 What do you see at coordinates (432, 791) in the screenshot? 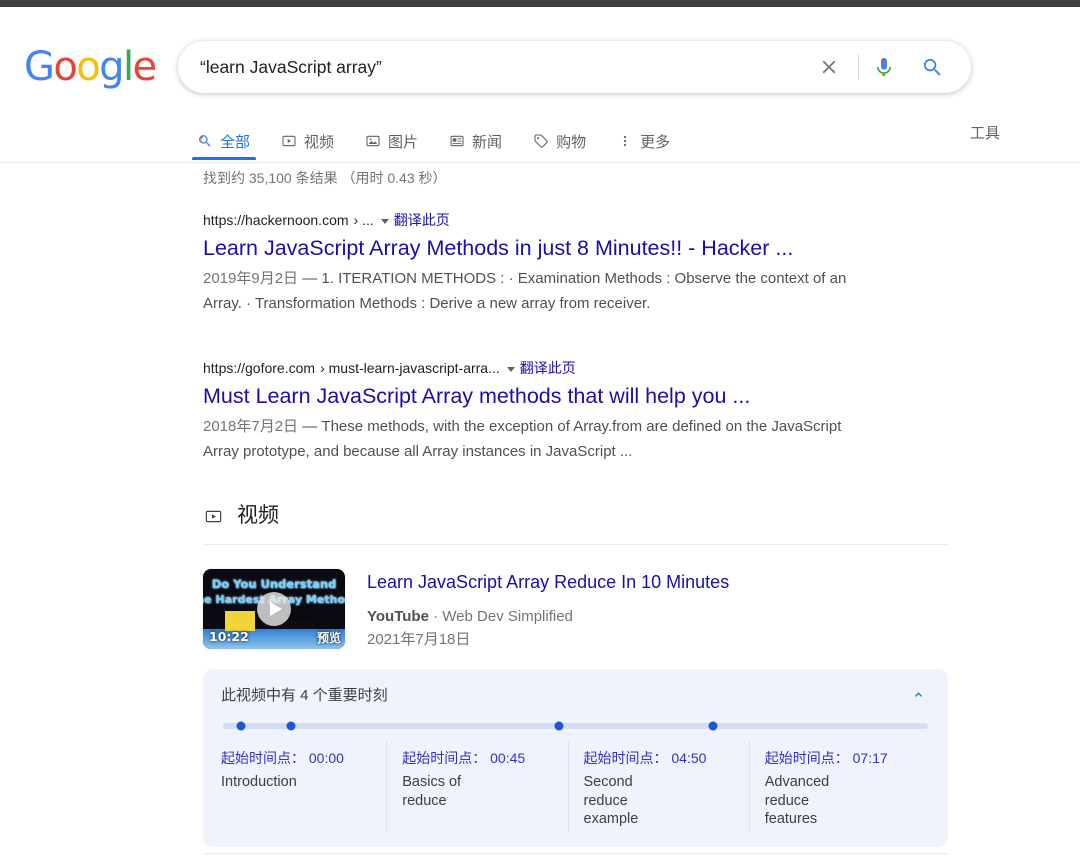
I see `key-moment-label: Basics of reduce` at bounding box center [432, 791].